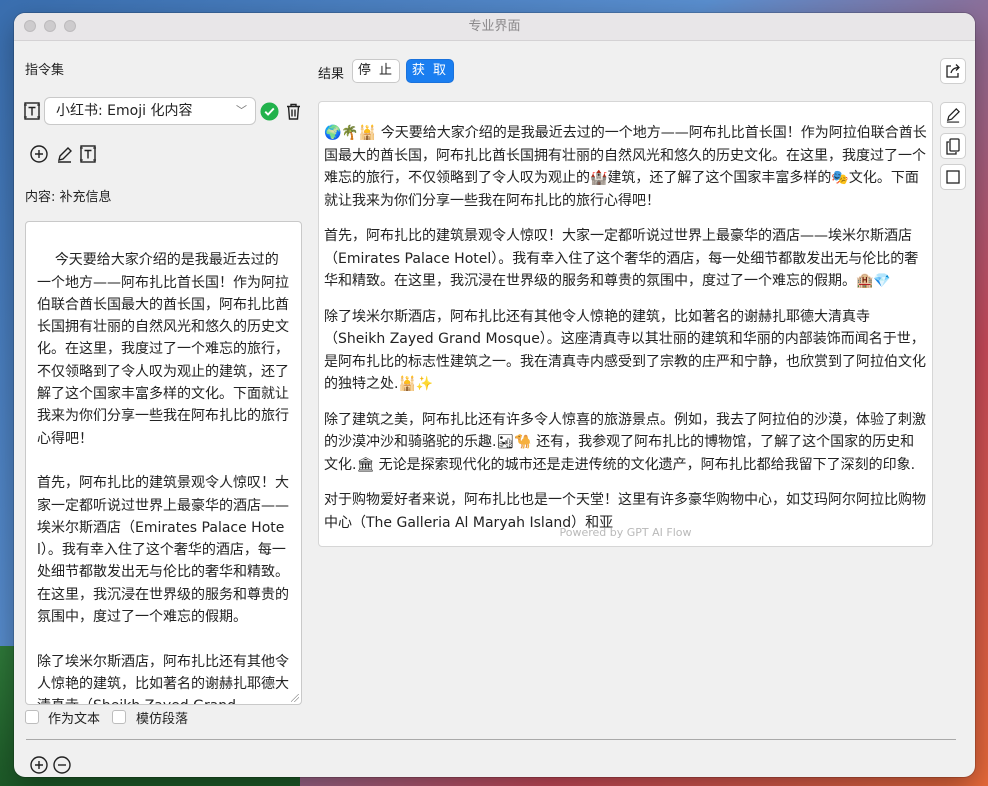 This screenshot has height=786, width=988. Describe the element at coordinates (162, 719) in the screenshot. I see `imitate-paragraph-label: 模仿段落` at that location.